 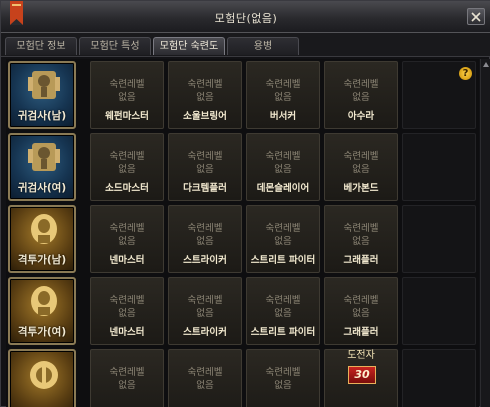 I want to click on challenger-label: 도전자, so click(x=361, y=355).